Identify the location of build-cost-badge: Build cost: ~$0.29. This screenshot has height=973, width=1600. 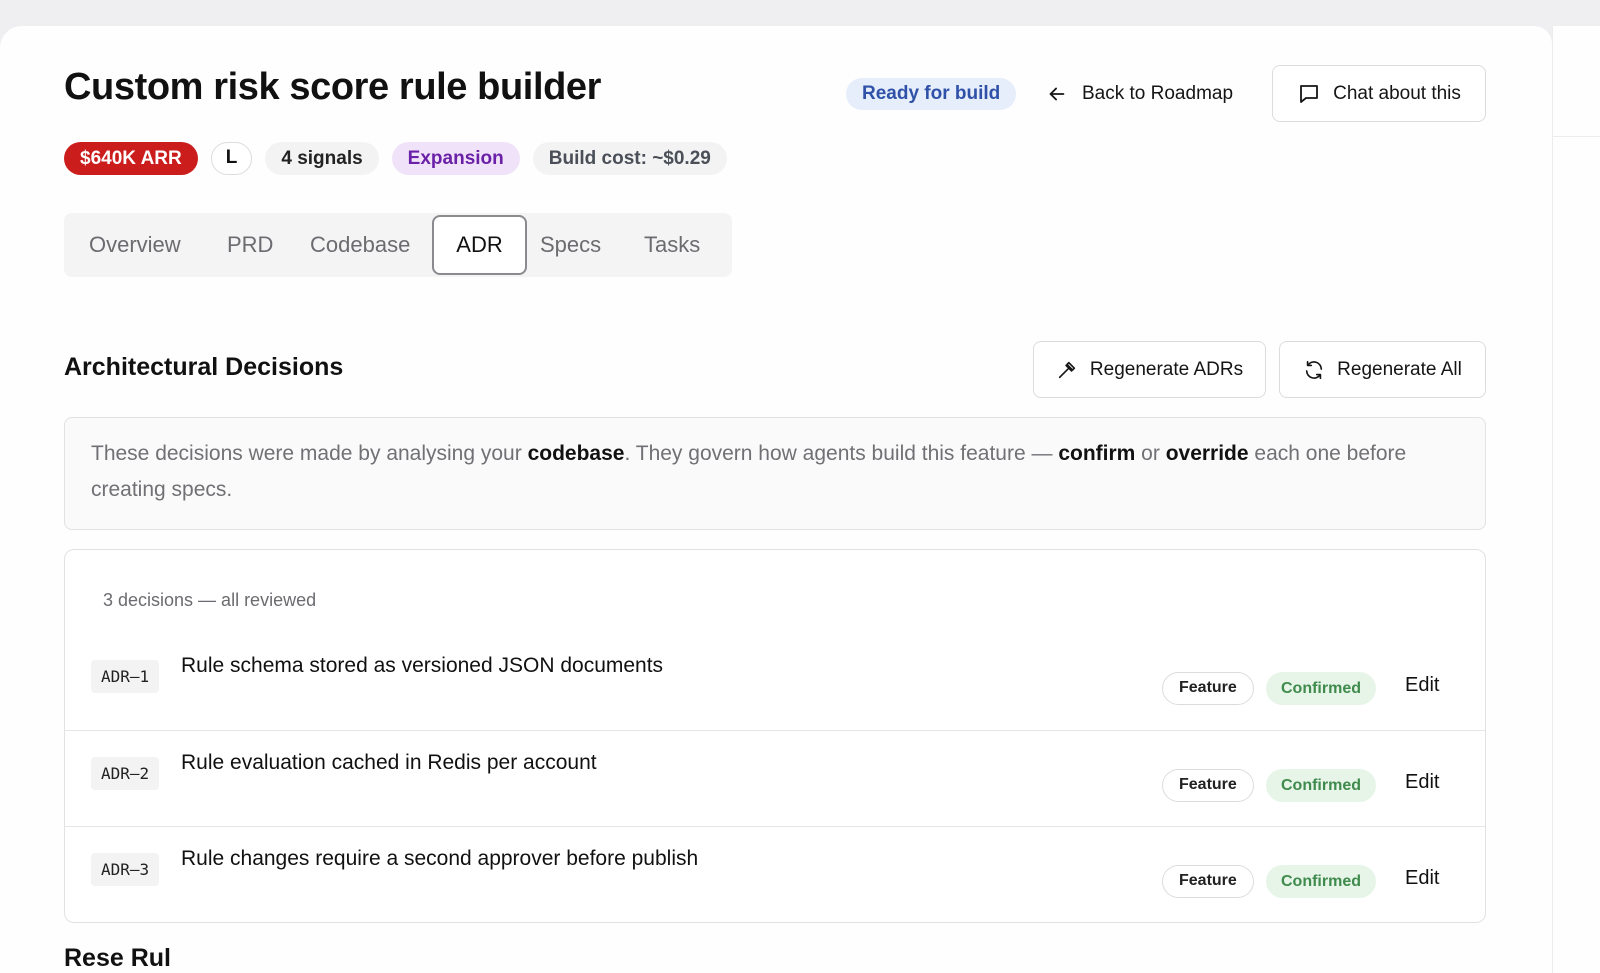
(629, 158).